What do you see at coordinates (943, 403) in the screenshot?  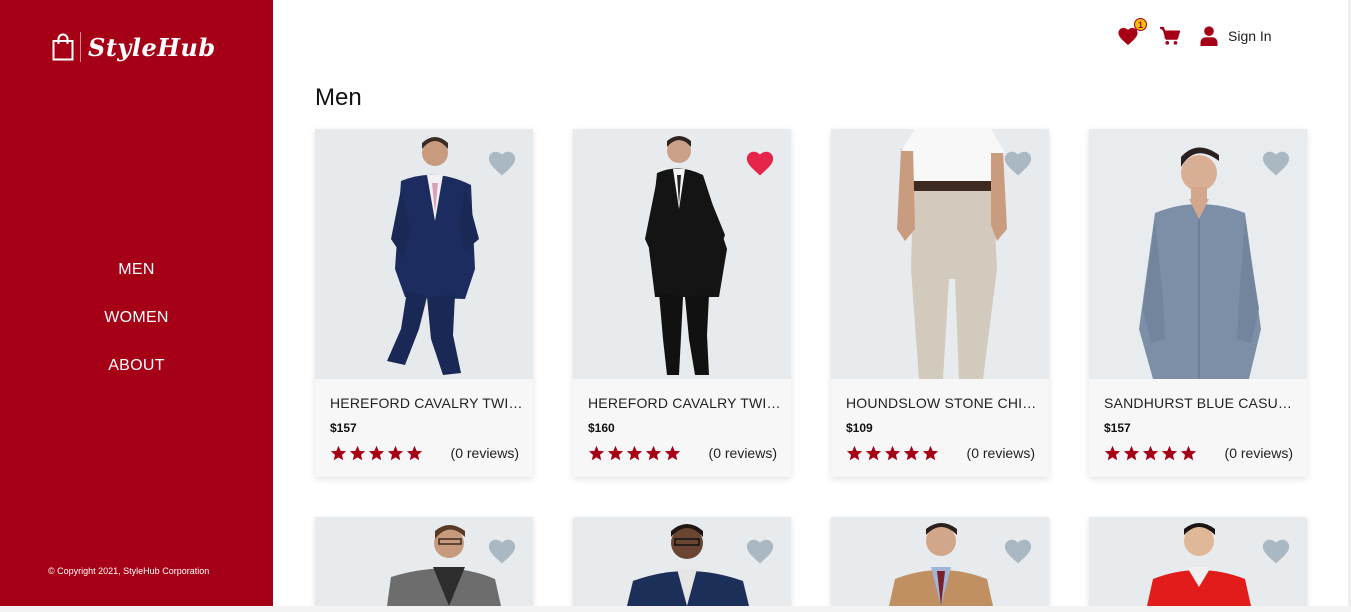 I see `product-name: HOUNDSLOW STONE CHINO` at bounding box center [943, 403].